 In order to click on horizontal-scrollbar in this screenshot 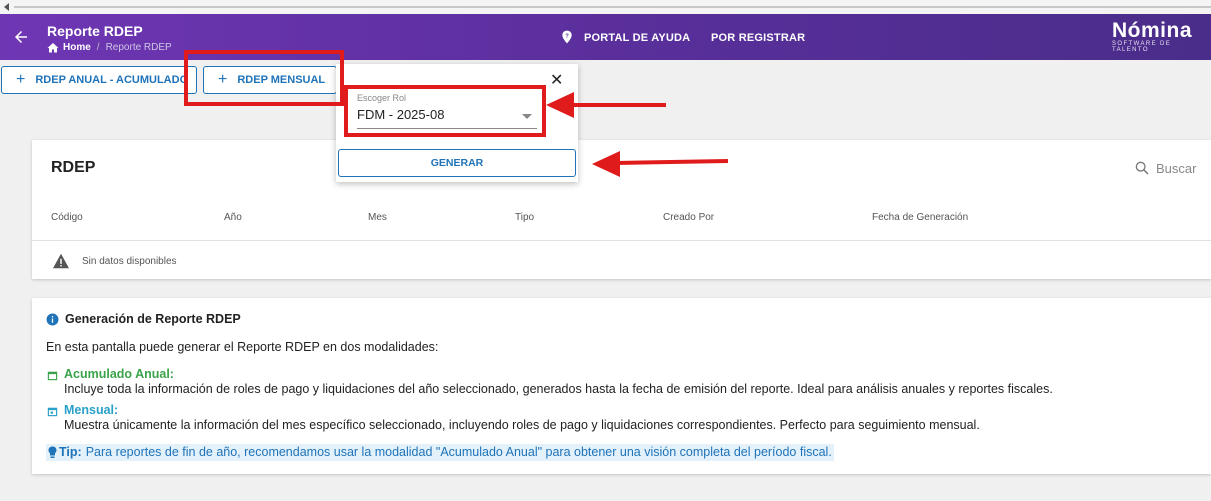, I will do `click(605, 7)`.